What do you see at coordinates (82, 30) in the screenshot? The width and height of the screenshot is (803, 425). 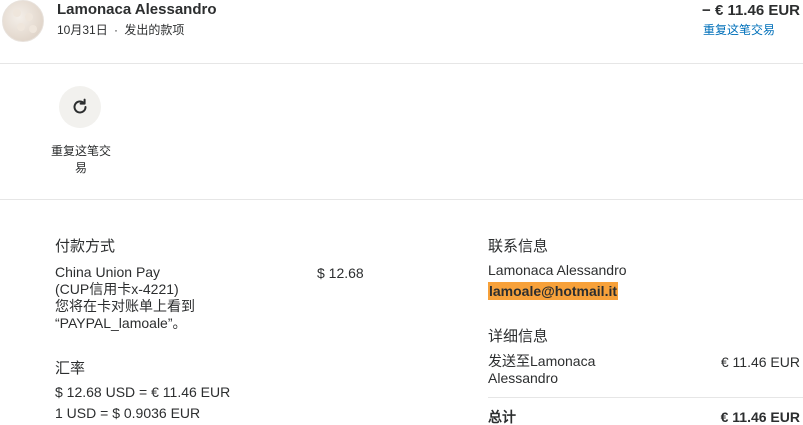 I see `transaction-date: 10月31日` at bounding box center [82, 30].